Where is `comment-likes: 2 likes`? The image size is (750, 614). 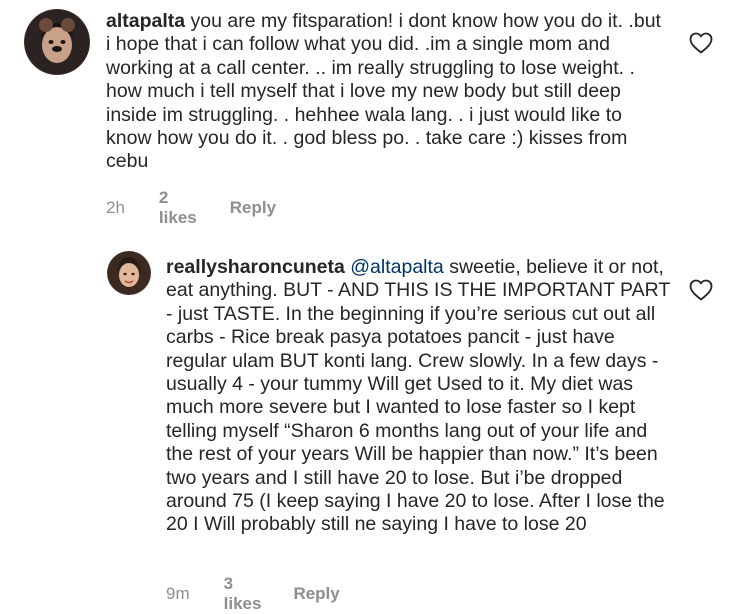 comment-likes: 2 likes is located at coordinates (178, 208).